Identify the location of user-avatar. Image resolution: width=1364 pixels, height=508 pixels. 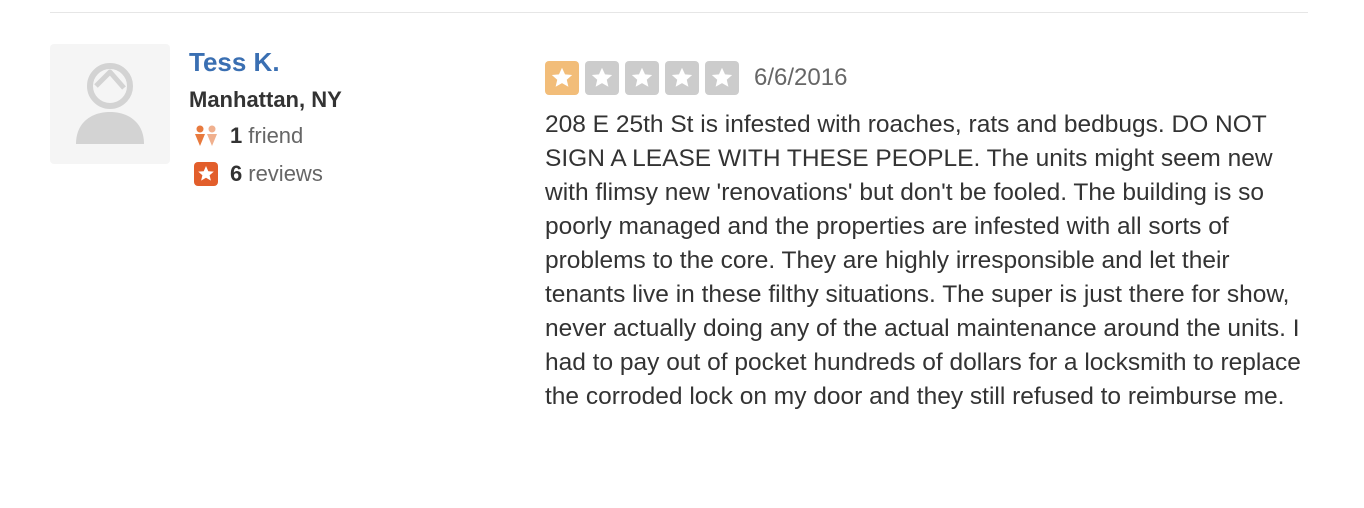
(110, 104).